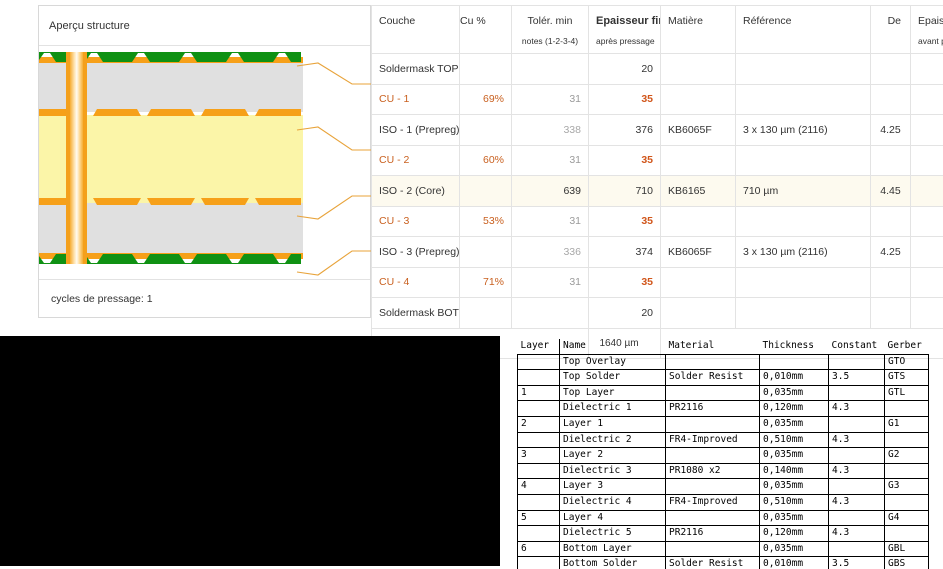  I want to click on layer-stack-row: 6 Bottom Layer 0,035mm GBL, so click(723, 549).